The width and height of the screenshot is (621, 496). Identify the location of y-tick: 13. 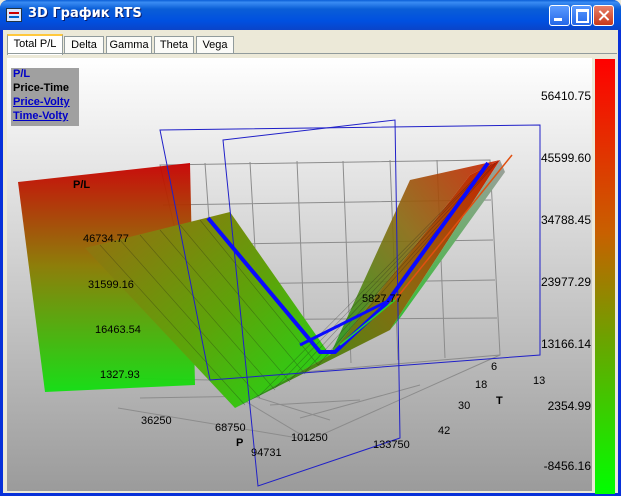
(539, 381).